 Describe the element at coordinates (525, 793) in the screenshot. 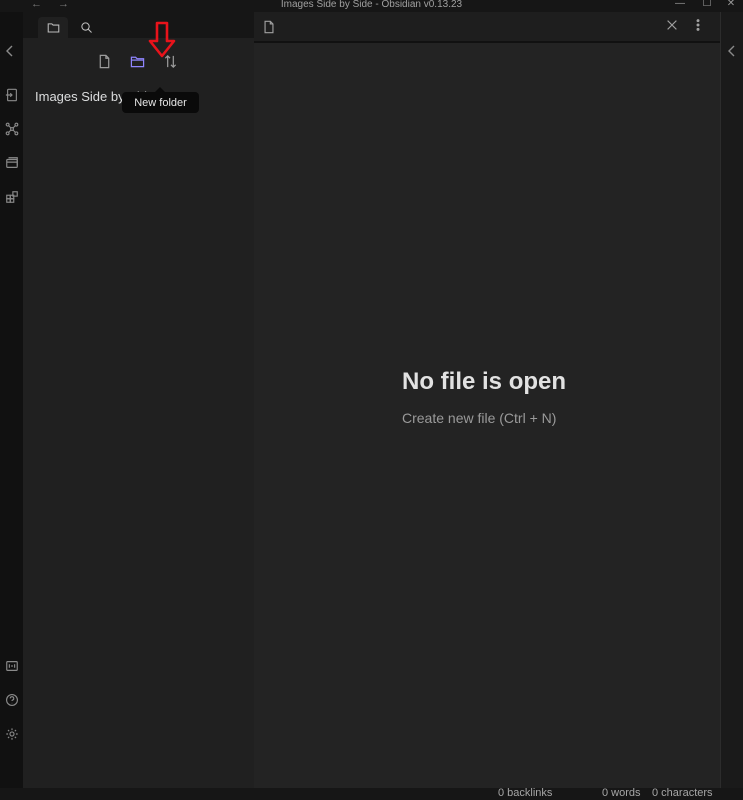

I see `backlinks-count: 0 backlinks` at that location.